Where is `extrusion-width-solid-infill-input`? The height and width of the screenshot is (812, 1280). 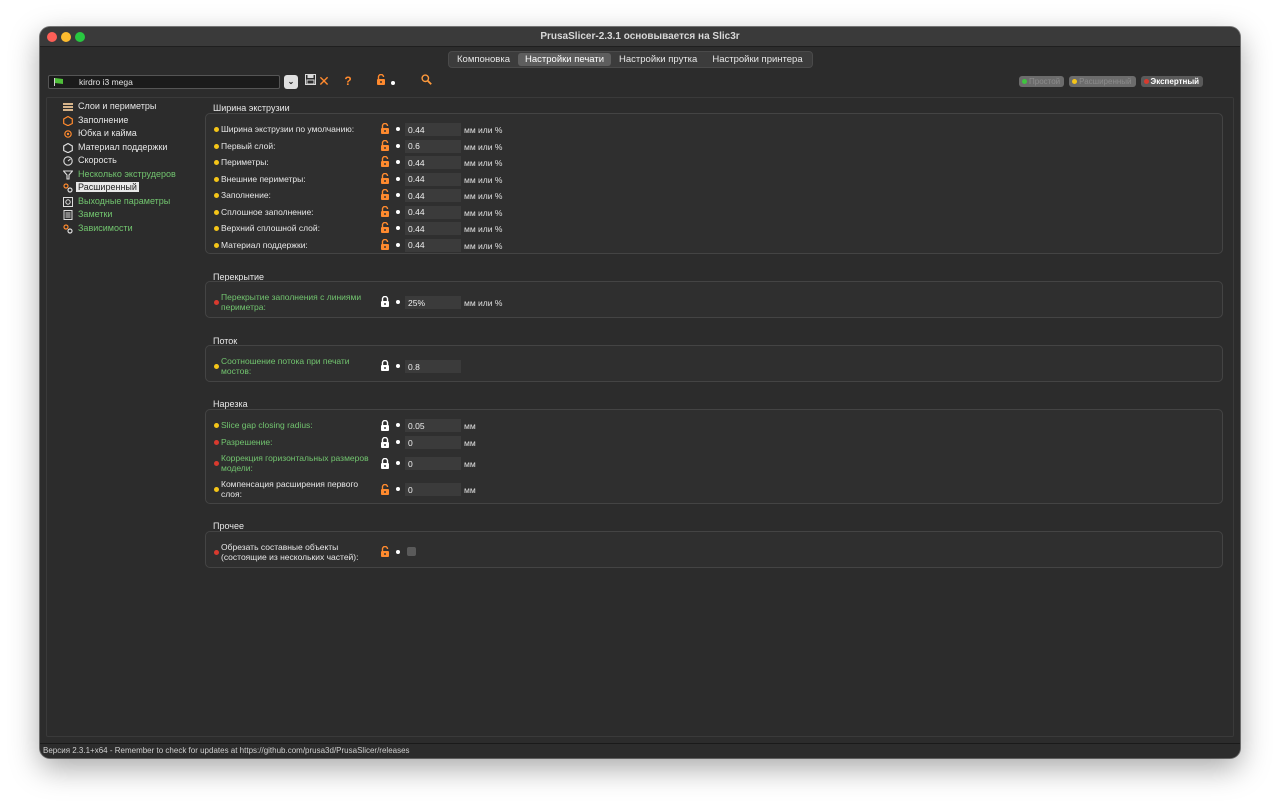
extrusion-width-solid-infill-input is located at coordinates (433, 212).